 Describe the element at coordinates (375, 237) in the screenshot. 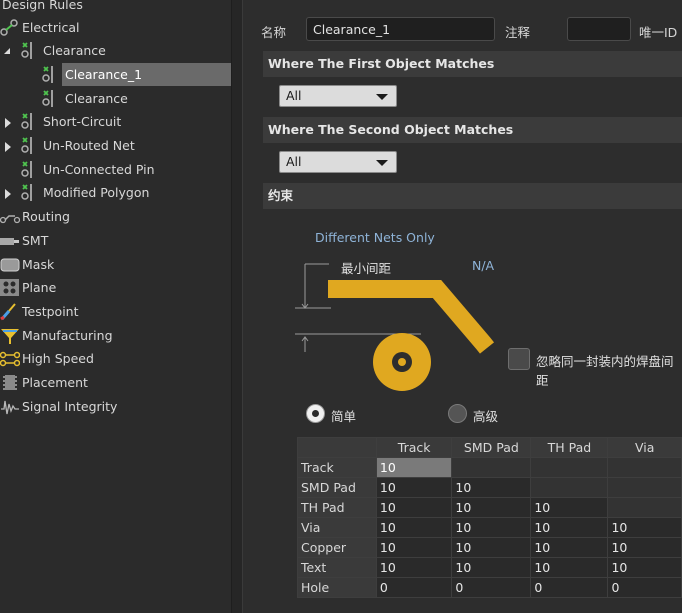

I see `net-scope-label: Different Nets Only` at that location.